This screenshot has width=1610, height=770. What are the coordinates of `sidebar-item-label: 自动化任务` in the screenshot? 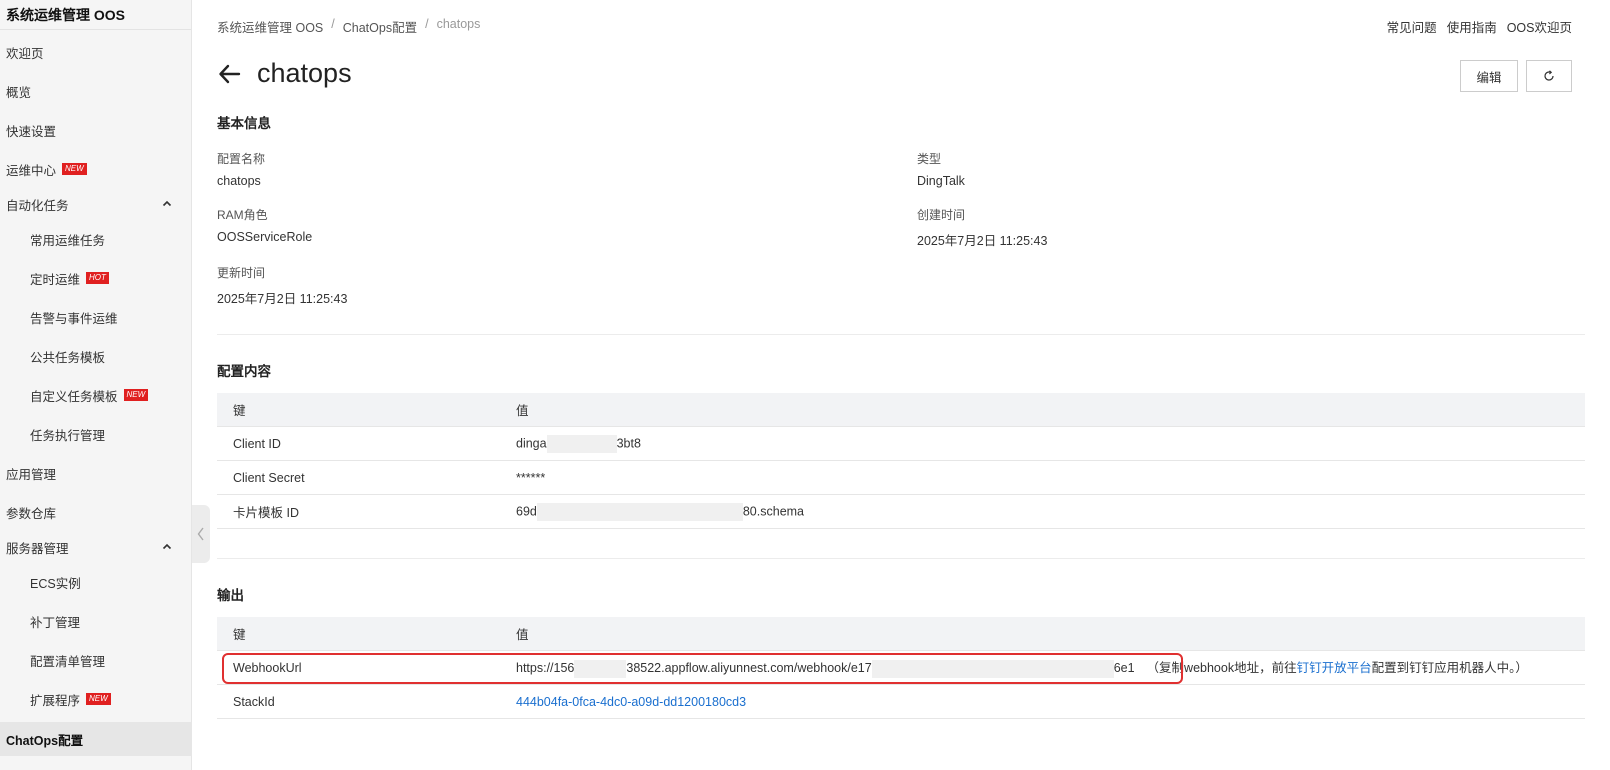 It's located at (37, 205).